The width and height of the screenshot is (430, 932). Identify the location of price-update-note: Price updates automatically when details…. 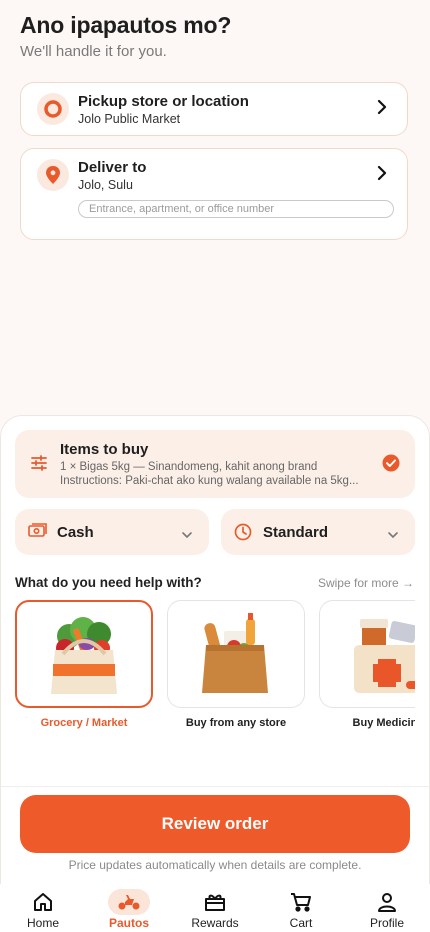
(215, 865).